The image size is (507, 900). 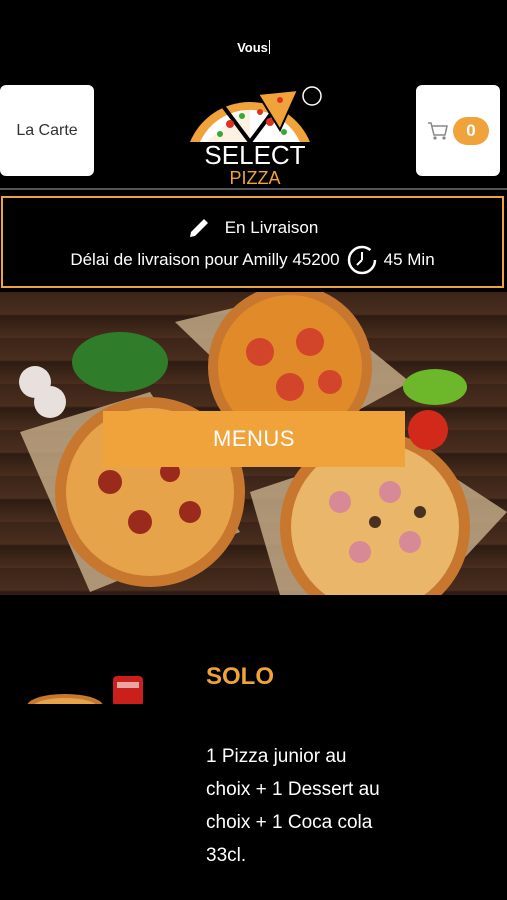 What do you see at coordinates (256, 137) in the screenshot?
I see `select-pizza-logo: SELECT PIZZA` at bounding box center [256, 137].